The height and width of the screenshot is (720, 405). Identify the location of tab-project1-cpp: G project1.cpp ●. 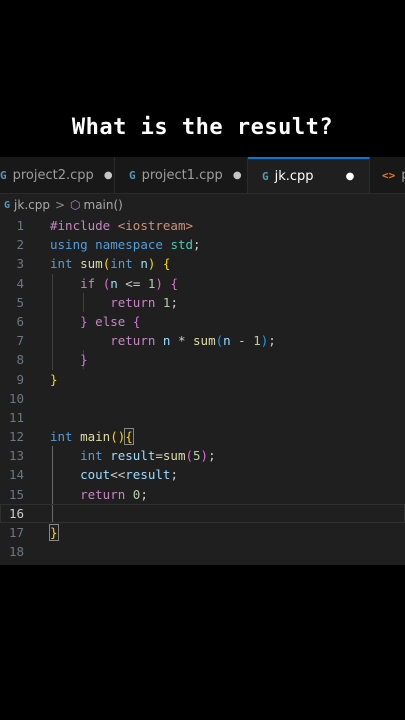
(181, 175).